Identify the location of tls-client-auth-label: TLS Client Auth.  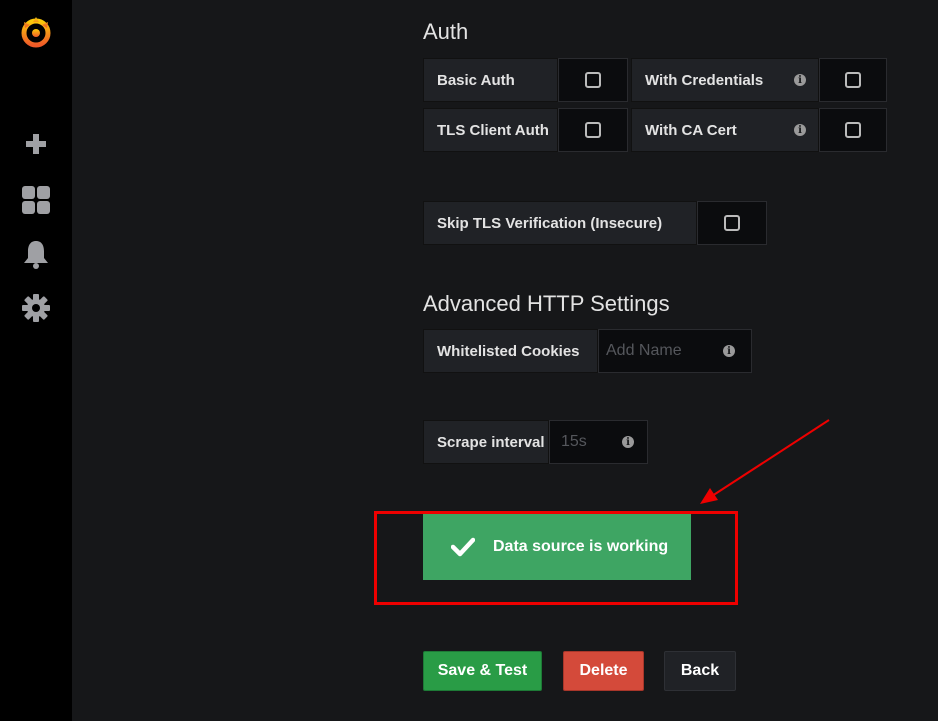
(490, 130).